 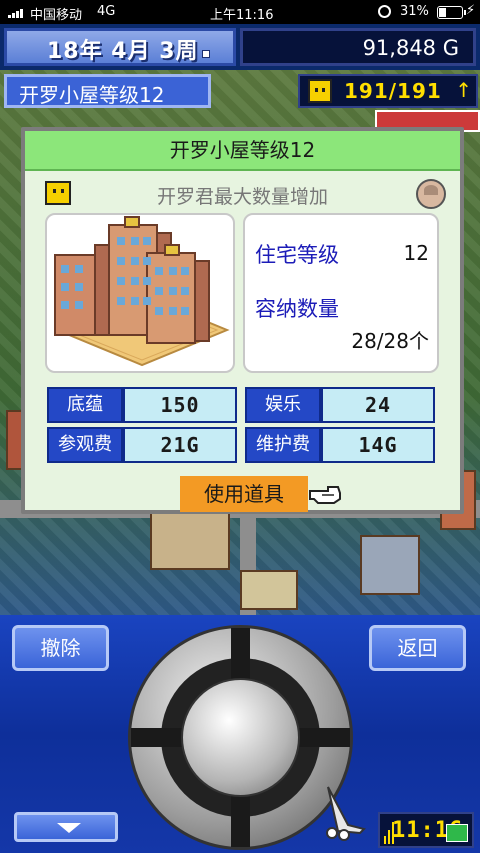 I want to click on facility-title: 开罗小屋等级12, so click(x=107, y=91).